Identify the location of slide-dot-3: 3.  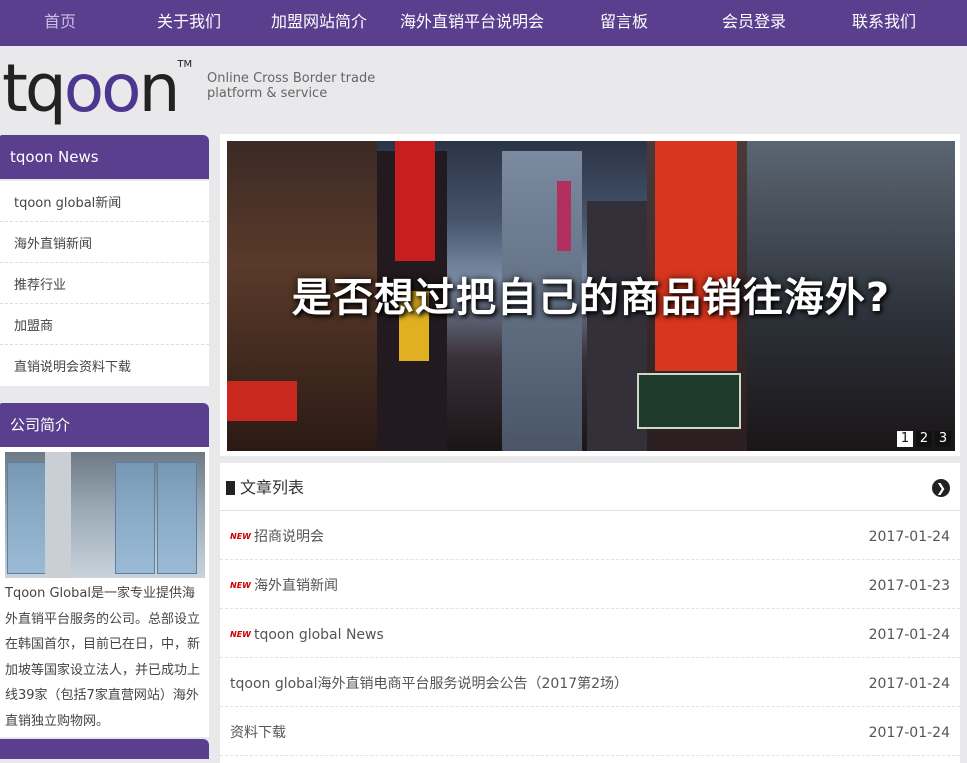
(943, 439).